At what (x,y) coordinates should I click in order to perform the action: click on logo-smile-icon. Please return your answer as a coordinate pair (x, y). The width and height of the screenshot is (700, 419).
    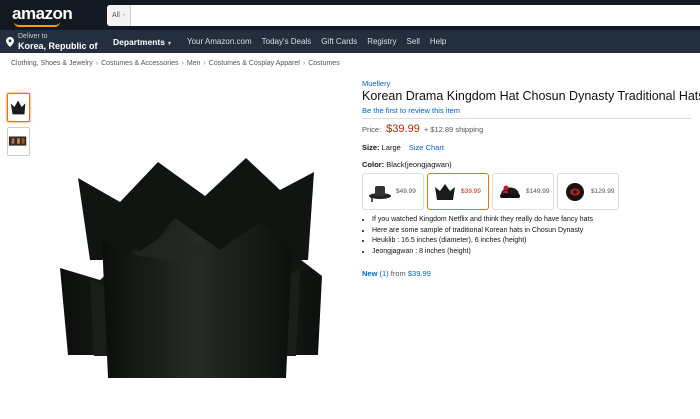
    Looking at the image, I should click on (37, 24).